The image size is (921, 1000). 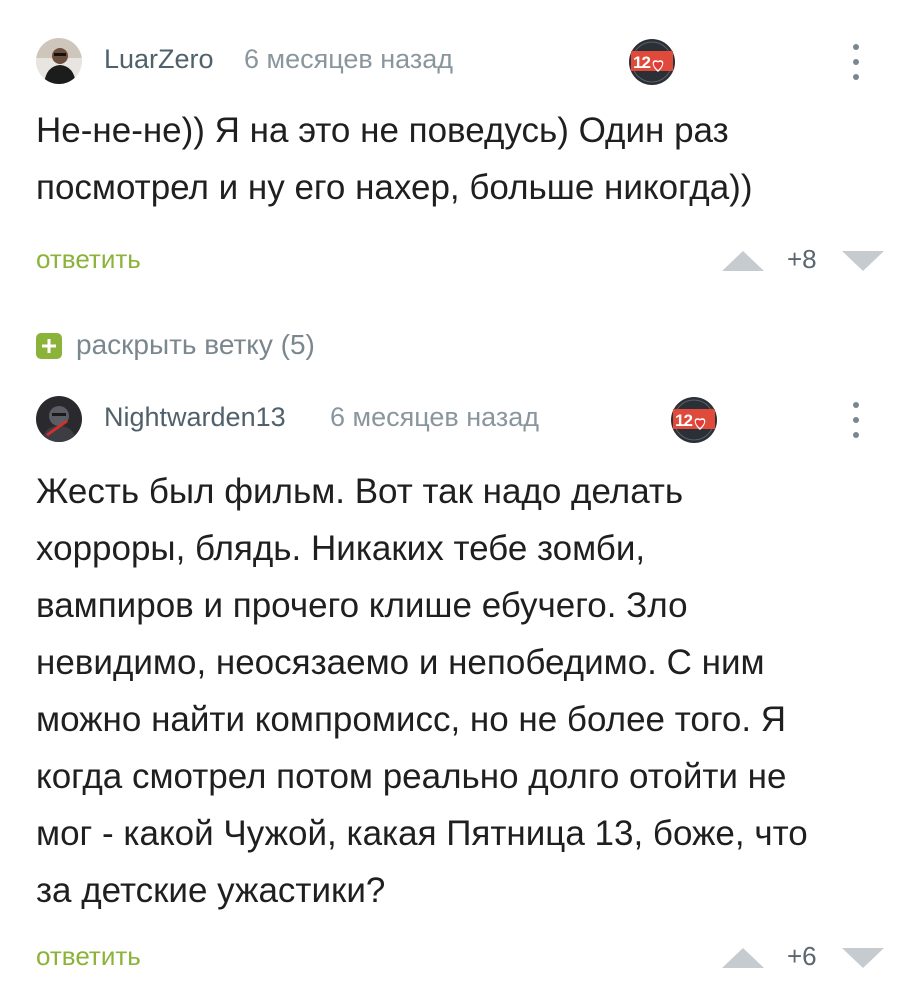 I want to click on comment-text-line: невидимо, неосязаемо и непобедимо. С ним, so click(x=400, y=662).